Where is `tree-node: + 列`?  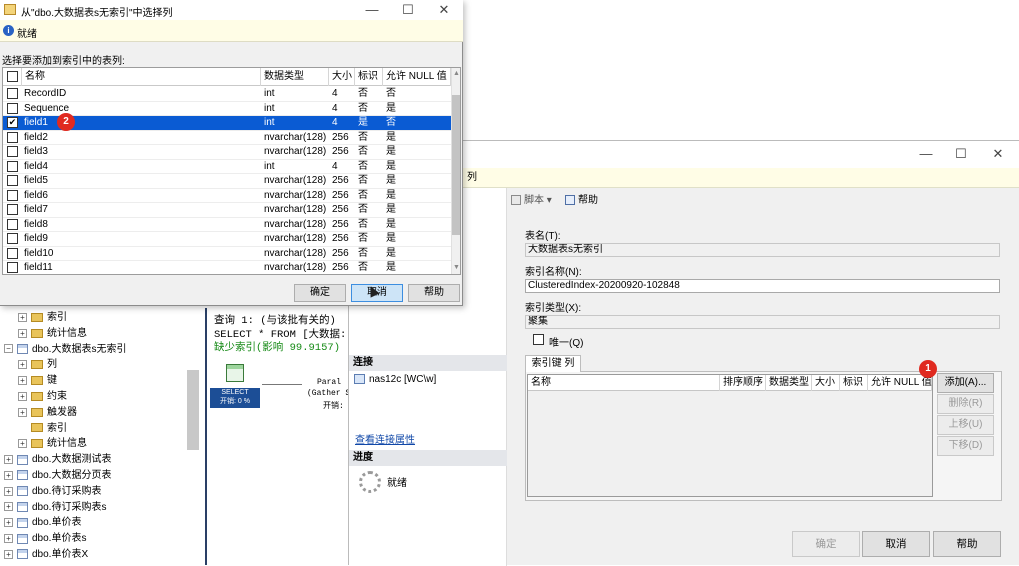
tree-node: + 列 is located at coordinates (37, 365).